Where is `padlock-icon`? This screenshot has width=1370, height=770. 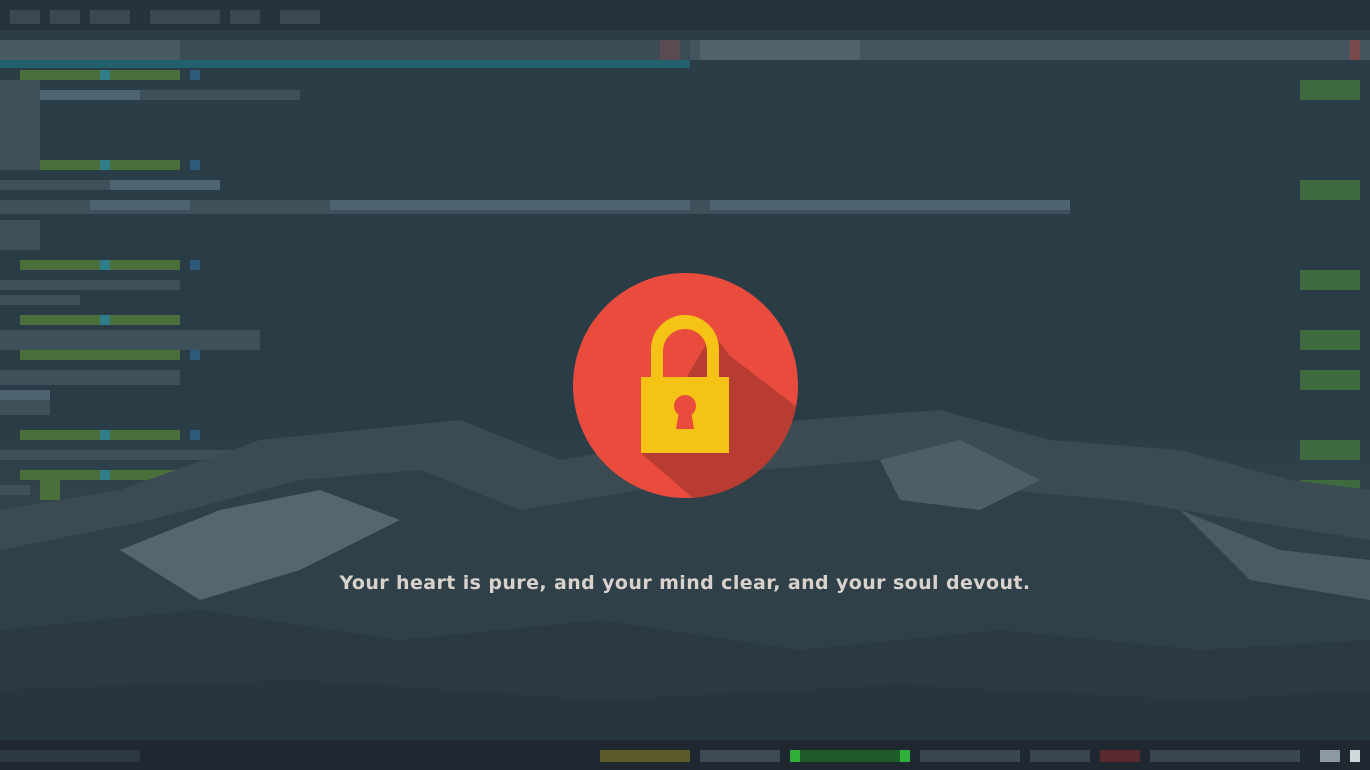 padlock-icon is located at coordinates (685, 385).